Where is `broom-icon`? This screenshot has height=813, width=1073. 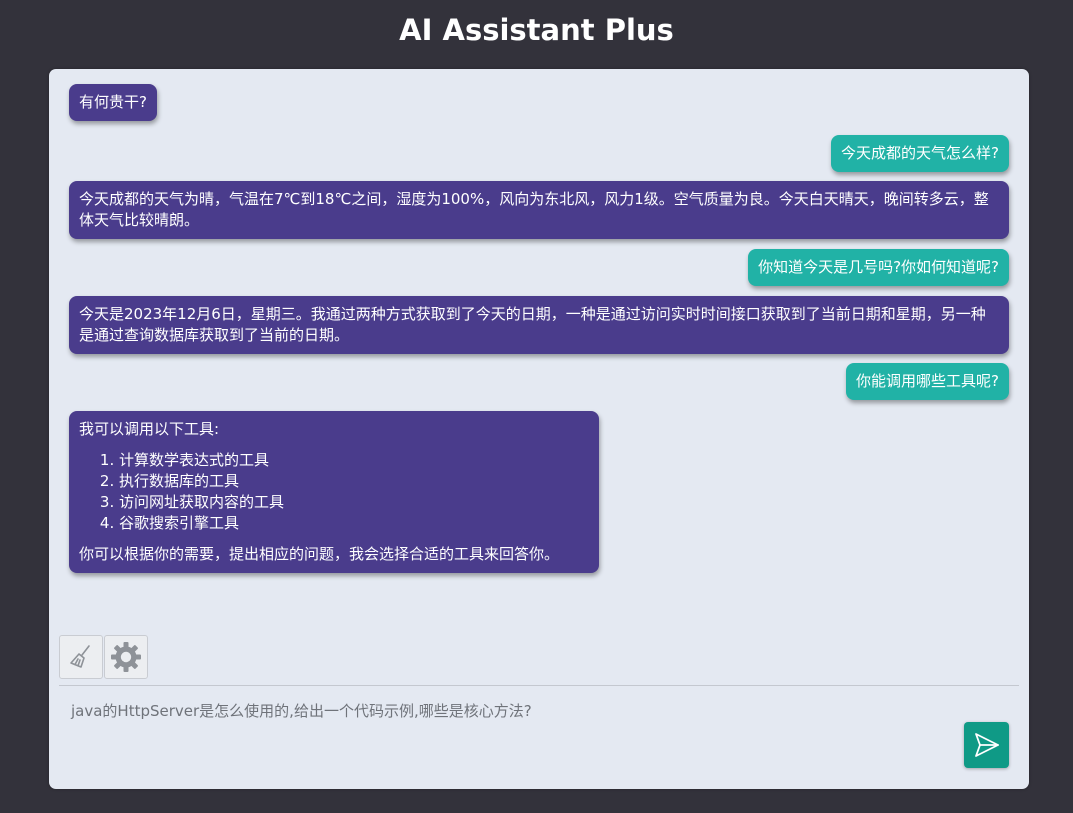 broom-icon is located at coordinates (80, 656).